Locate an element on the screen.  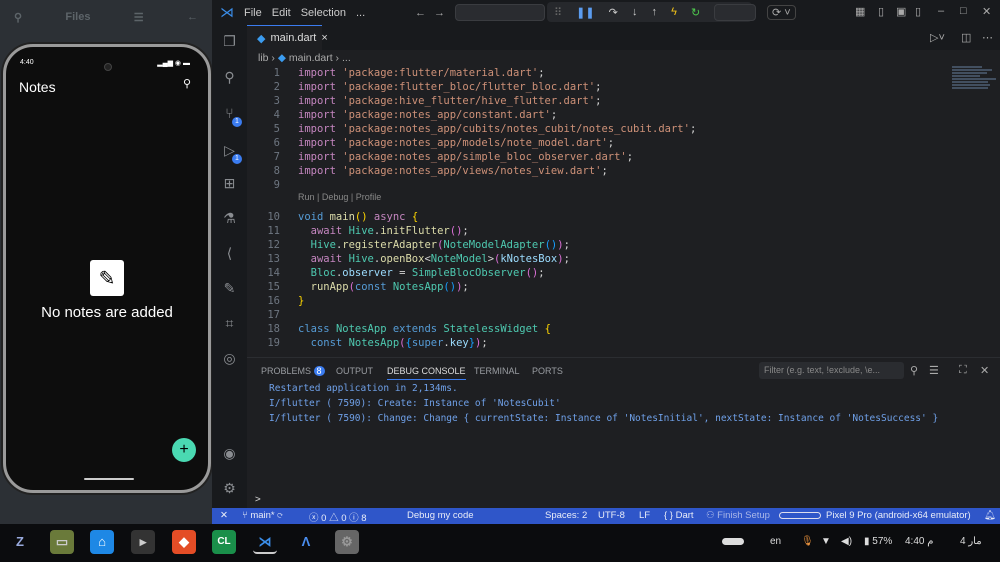
debug-status: Debug my code is located at coordinates (440, 515).